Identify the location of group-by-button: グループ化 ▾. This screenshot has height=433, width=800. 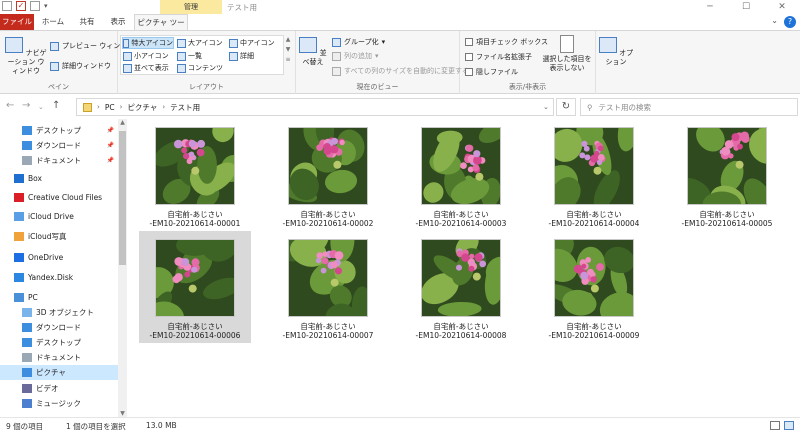
(358, 42).